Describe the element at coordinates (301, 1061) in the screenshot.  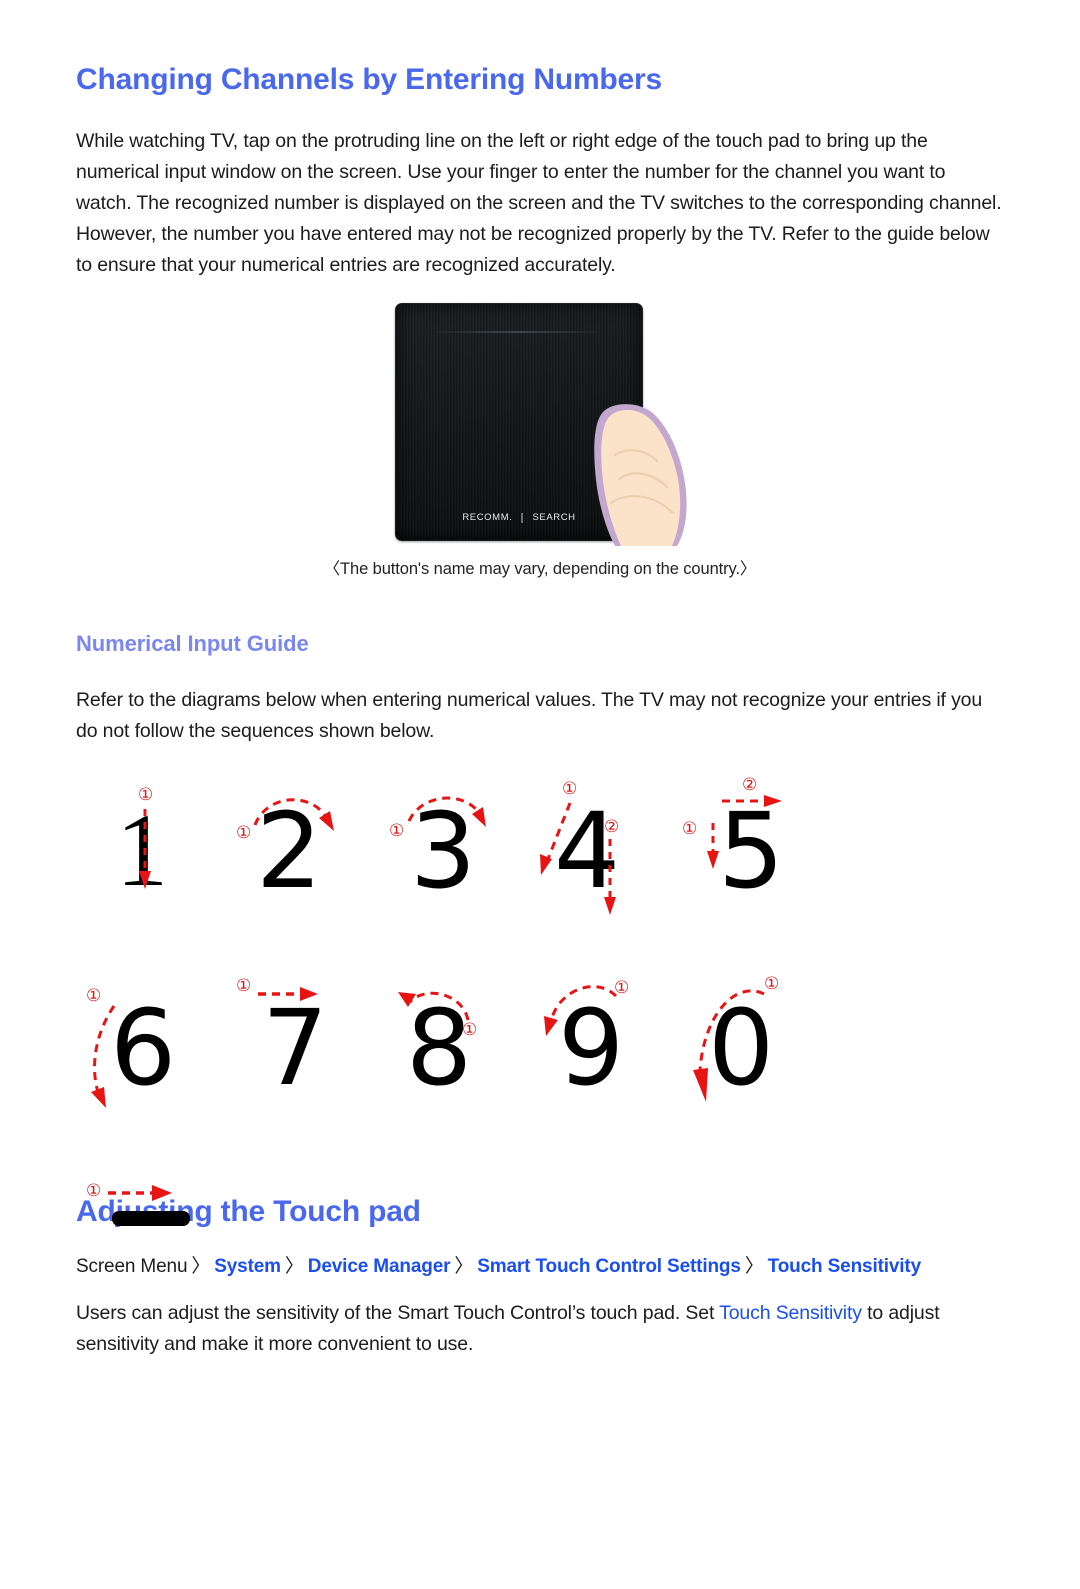
I see `digit-cell-7: 7 ①` at that location.